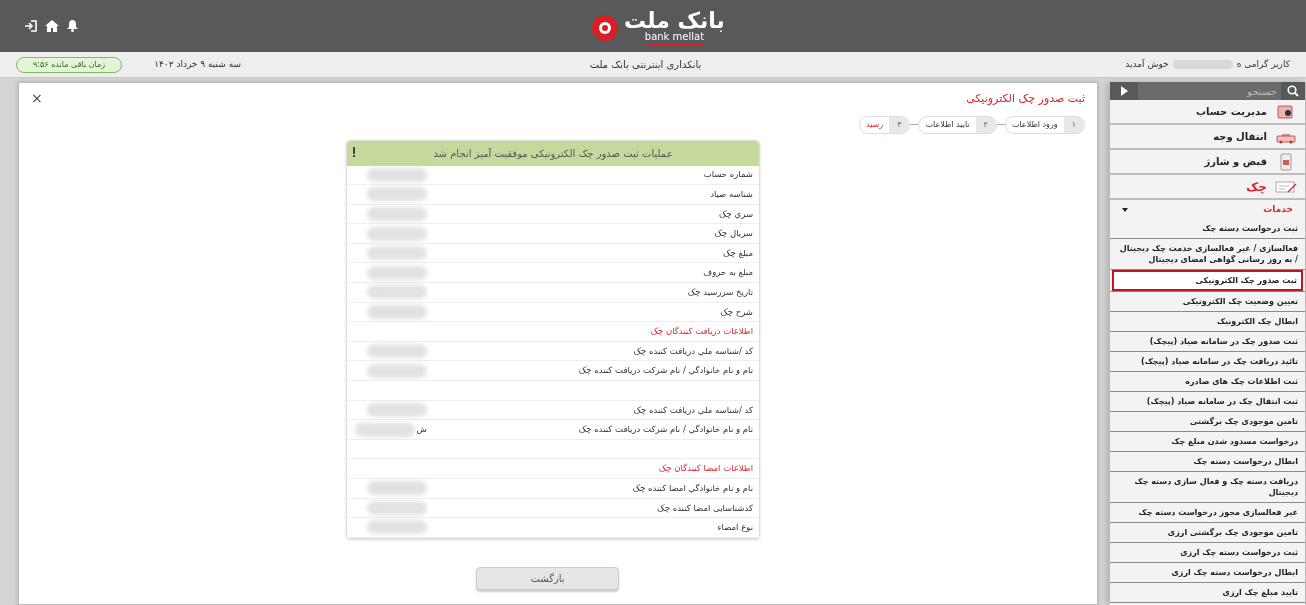 Image resolution: width=1306 pixels, height=605 pixels. Describe the element at coordinates (1207, 112) in the screenshot. I see `menu-group: مدیریت حساب` at that location.